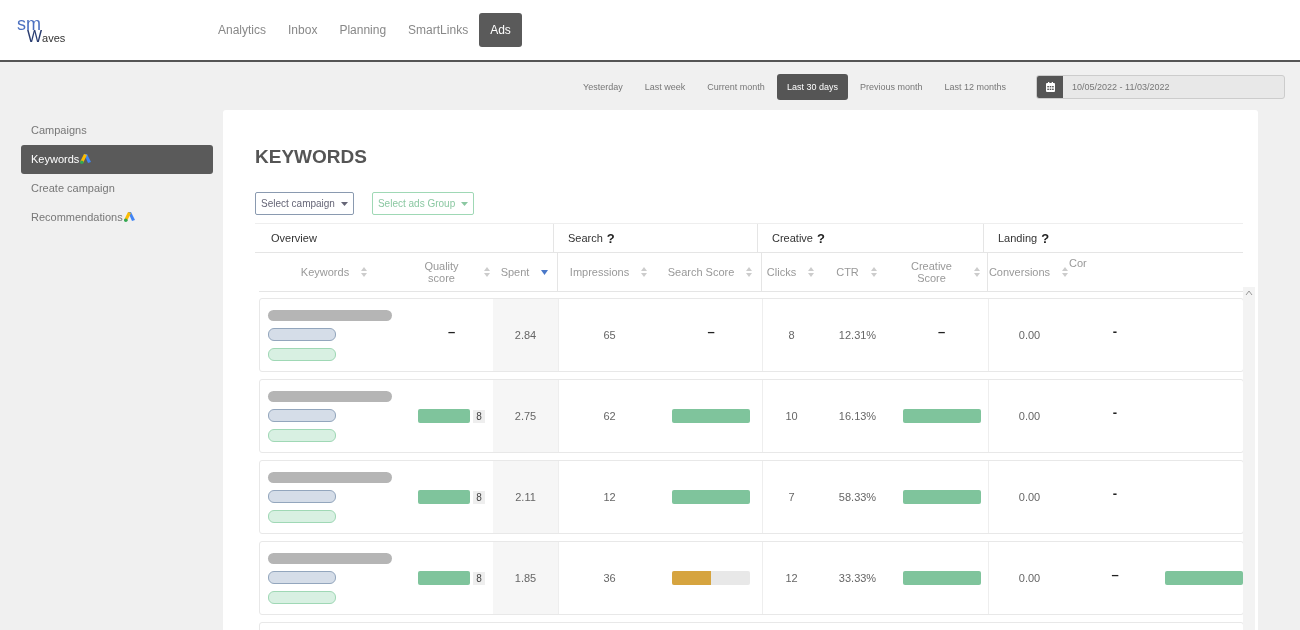  What do you see at coordinates (931, 272) in the screenshot?
I see `column-heading: Creative Score` at bounding box center [931, 272].